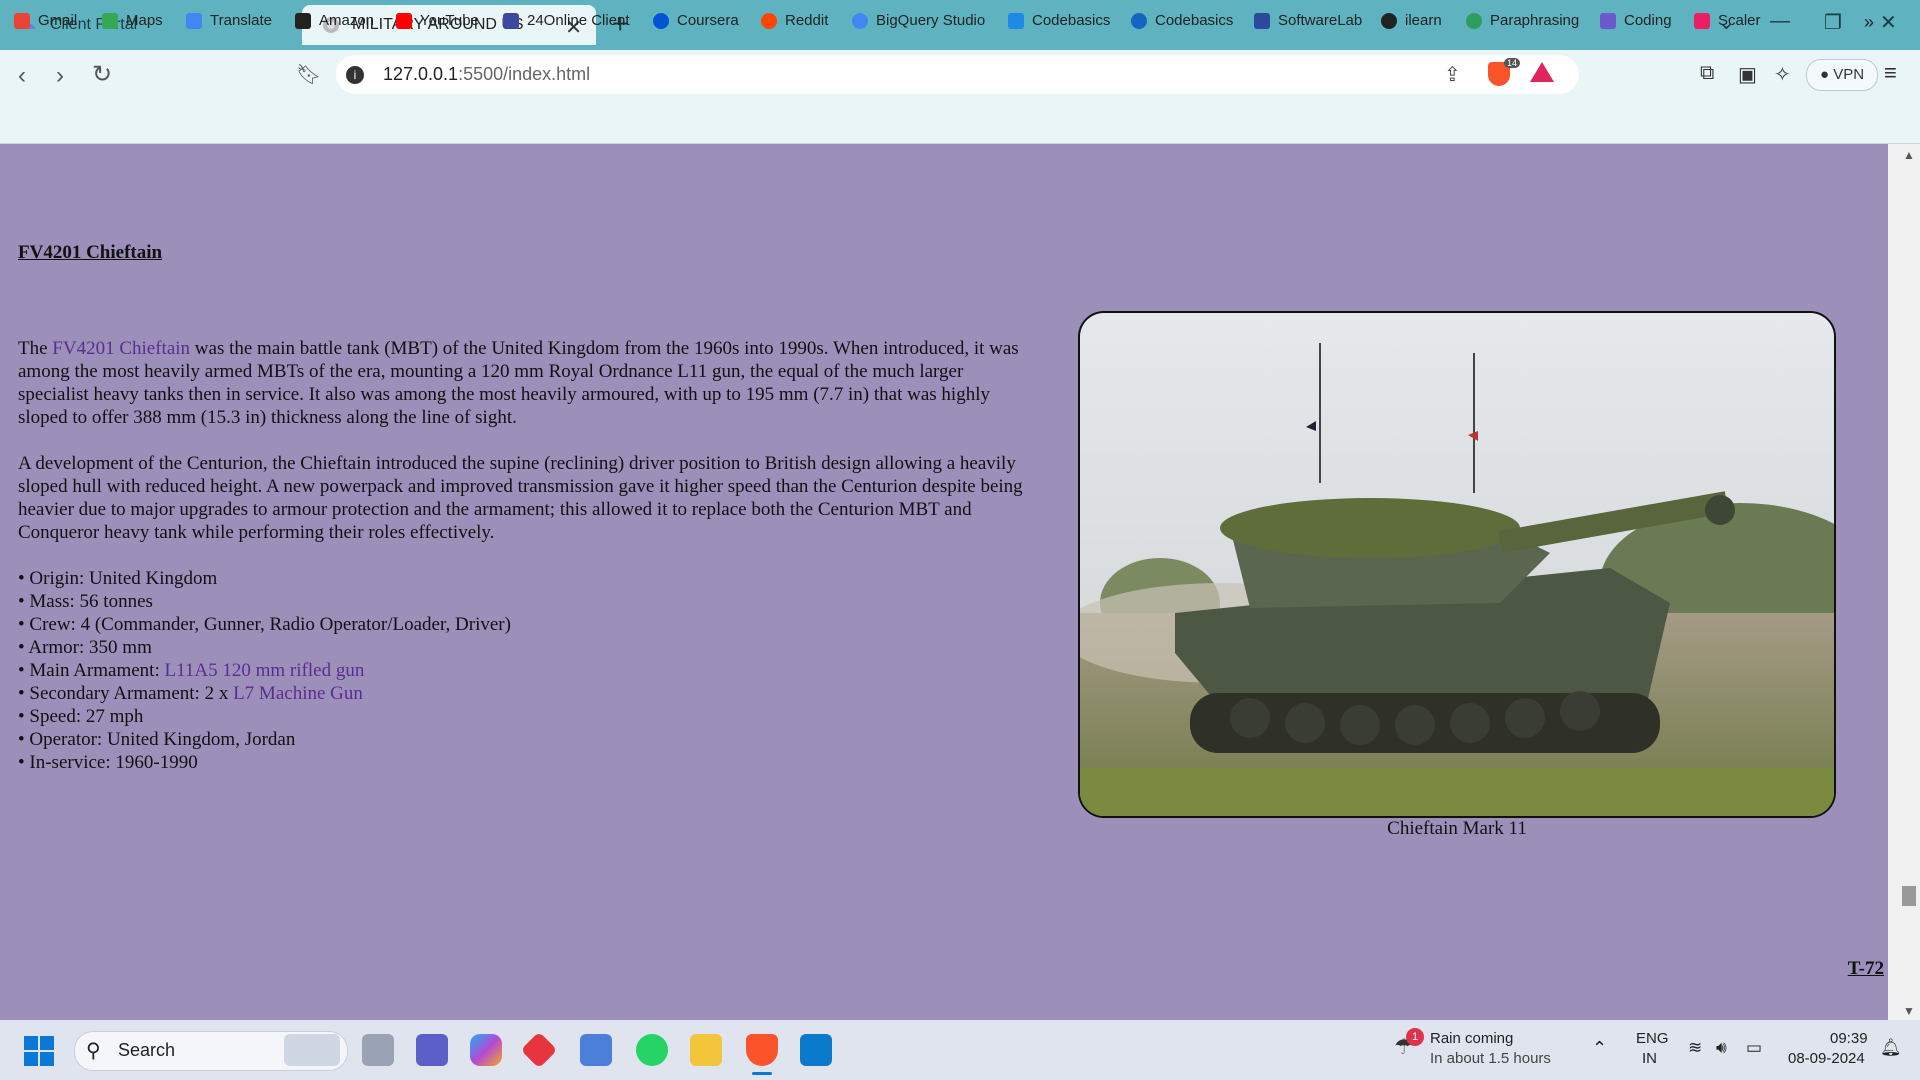 The image size is (1920, 1080). I want to click on scroll-up-icon: ▲, so click(1909, 155).